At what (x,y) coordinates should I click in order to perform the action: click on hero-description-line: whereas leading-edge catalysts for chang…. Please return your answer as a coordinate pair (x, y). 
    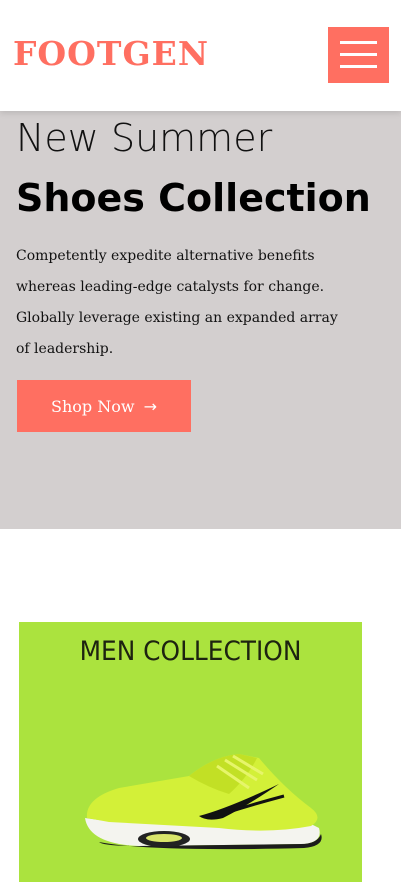
    Looking at the image, I should click on (170, 287).